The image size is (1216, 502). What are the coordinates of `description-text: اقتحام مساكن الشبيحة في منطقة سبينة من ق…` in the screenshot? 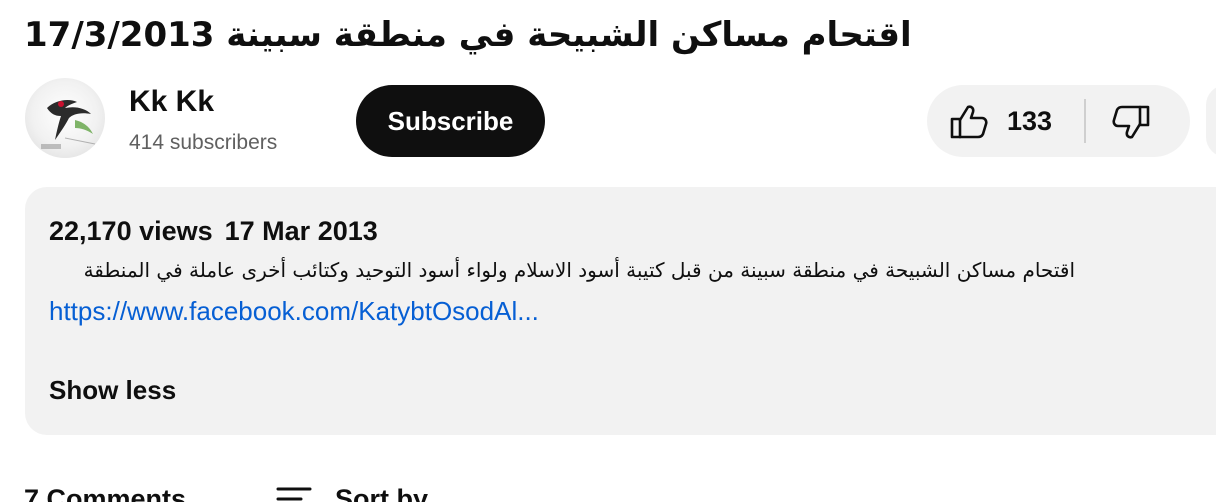 It's located at (579, 270).